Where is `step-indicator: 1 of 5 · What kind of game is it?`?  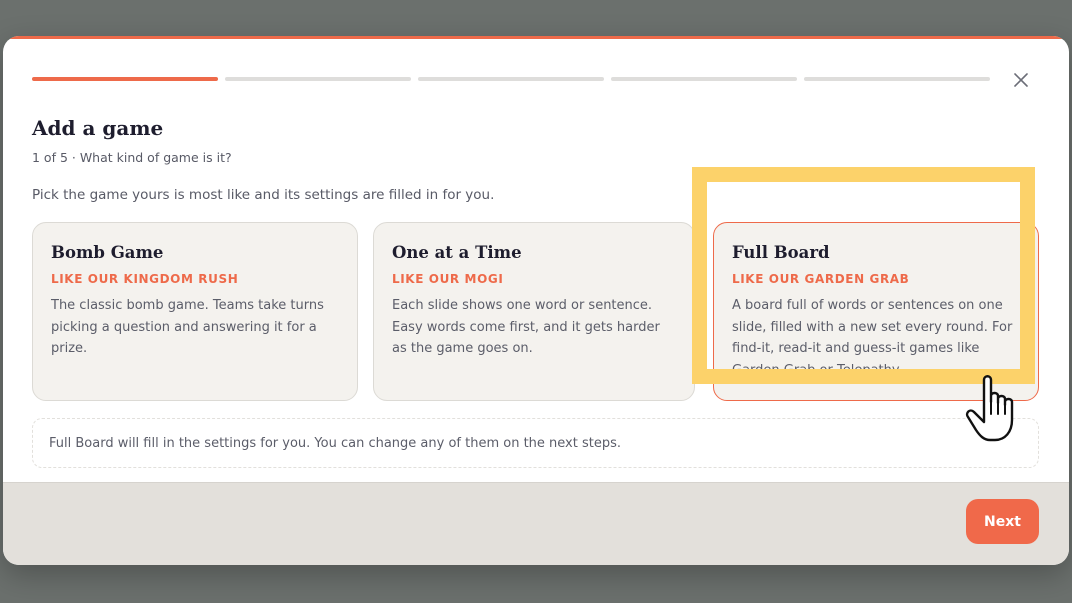 step-indicator: 1 of 5 · What kind of game is it? is located at coordinates (132, 157).